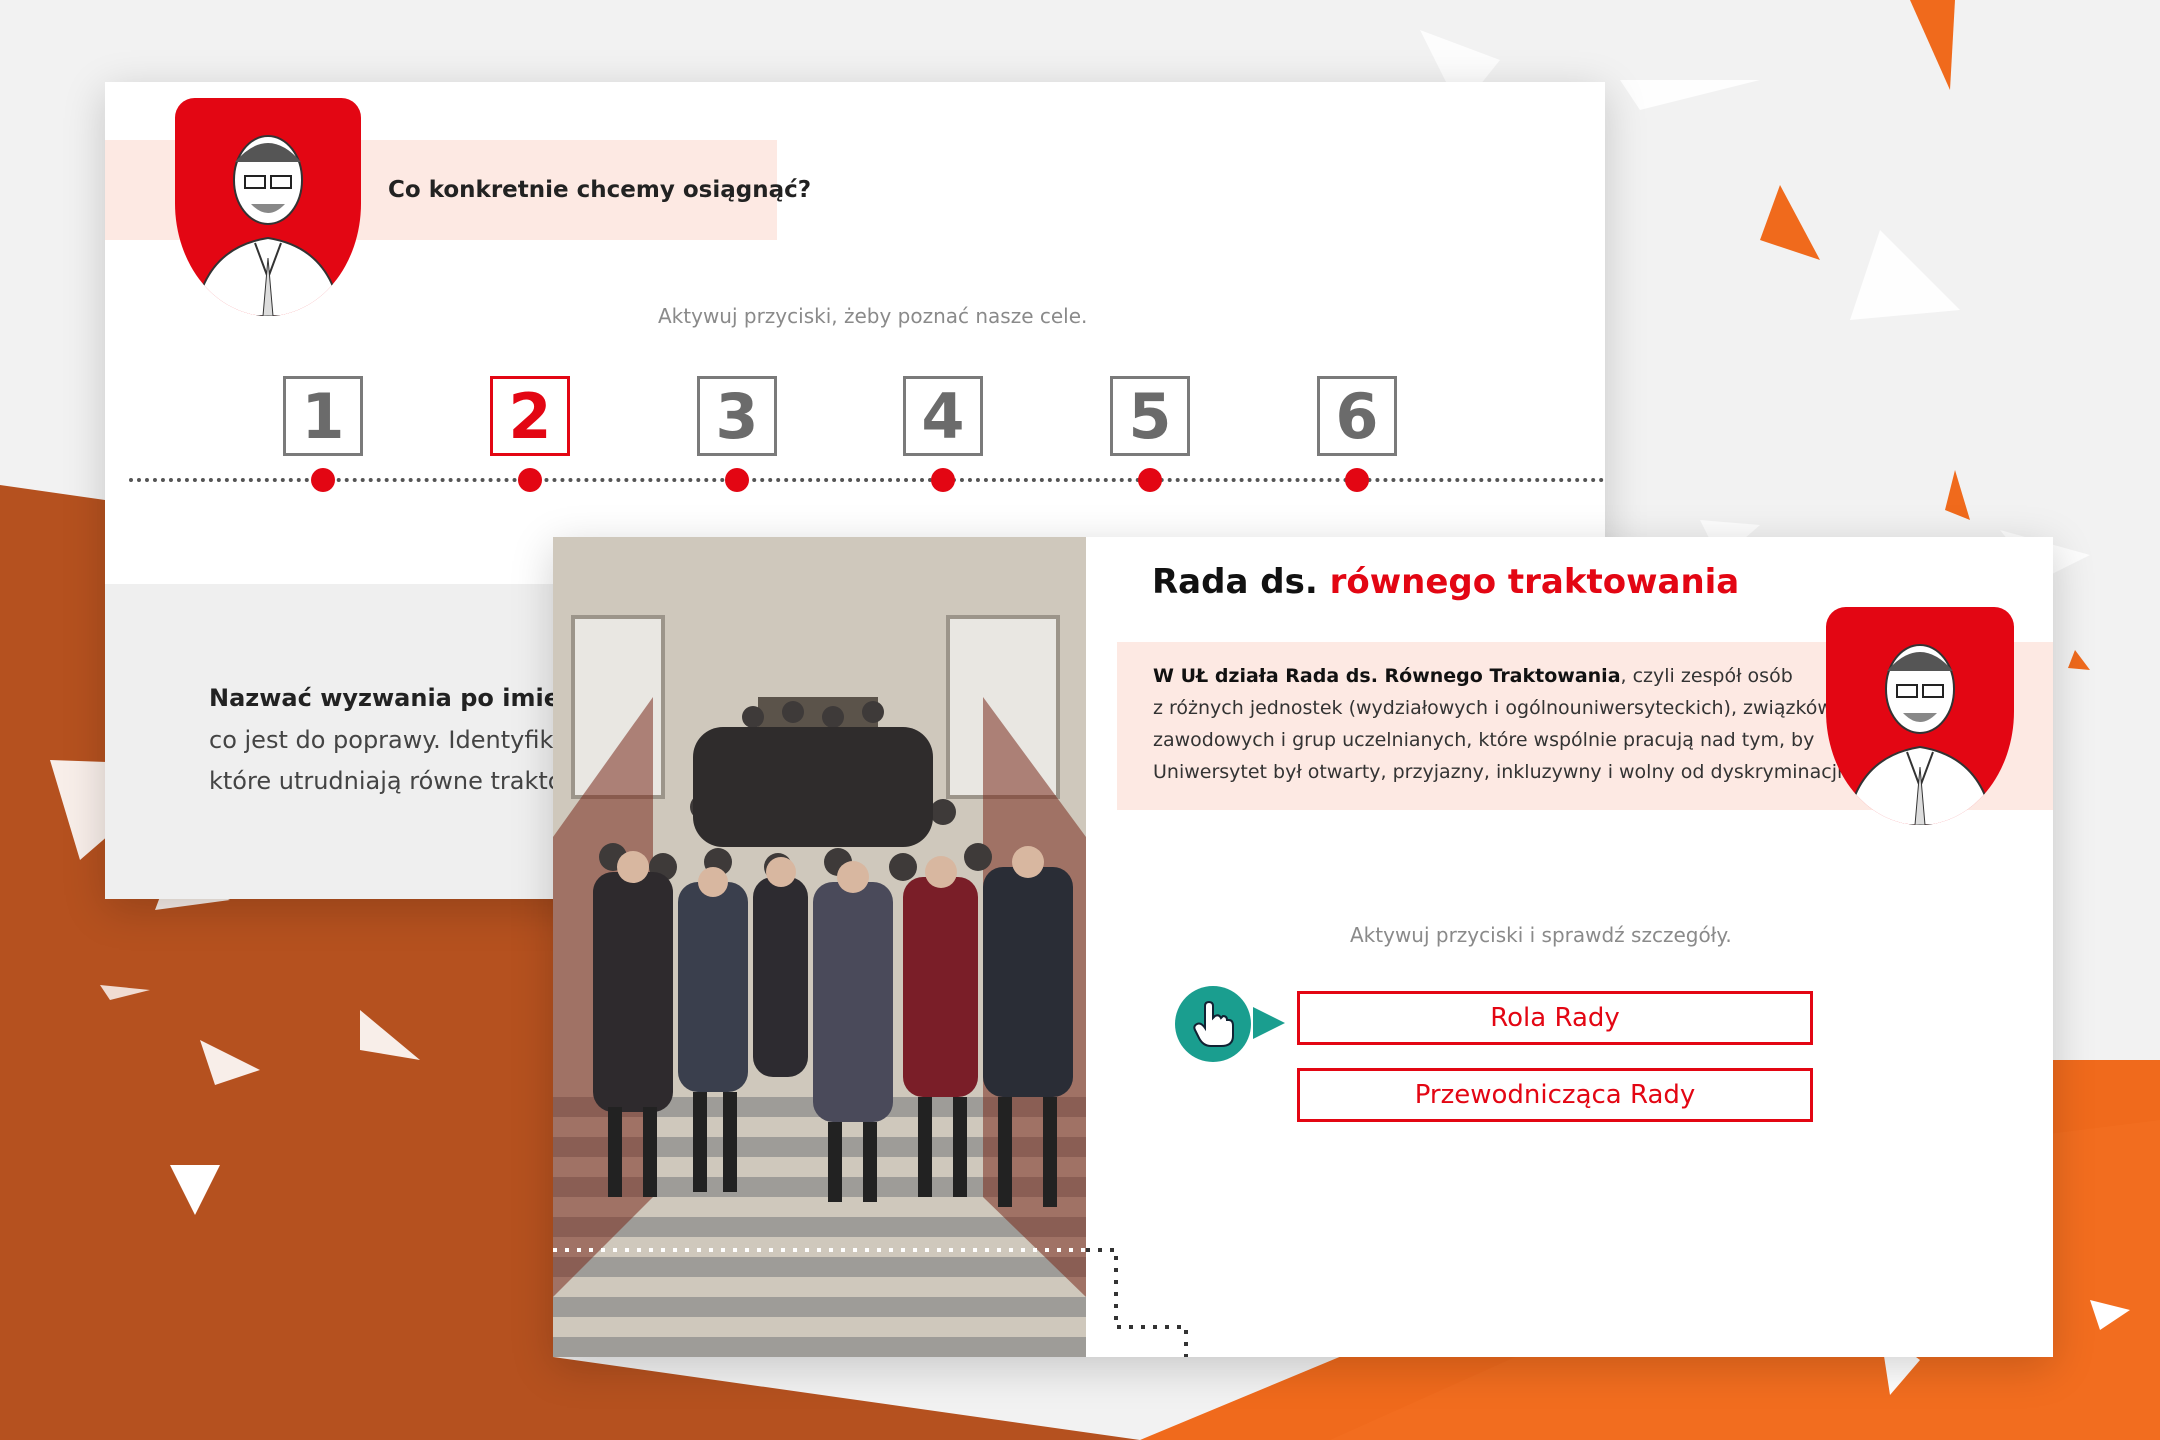 This screenshot has height=1440, width=2160. What do you see at coordinates (1235, 582) in the screenshot?
I see `title-plain: Rada ds.` at bounding box center [1235, 582].